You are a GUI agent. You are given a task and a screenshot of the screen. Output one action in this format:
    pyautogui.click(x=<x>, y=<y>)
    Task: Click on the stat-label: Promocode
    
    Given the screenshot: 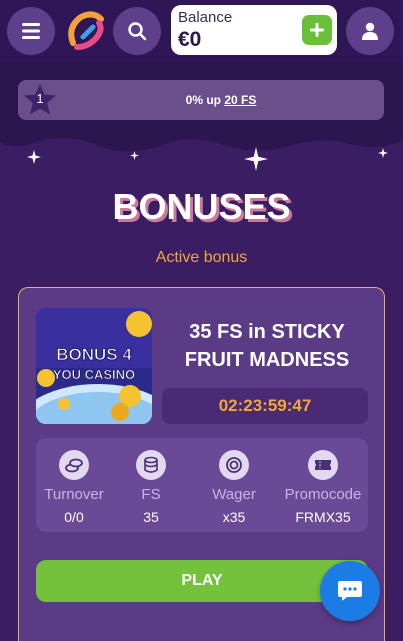 What is the action you would take?
    pyautogui.click(x=323, y=494)
    